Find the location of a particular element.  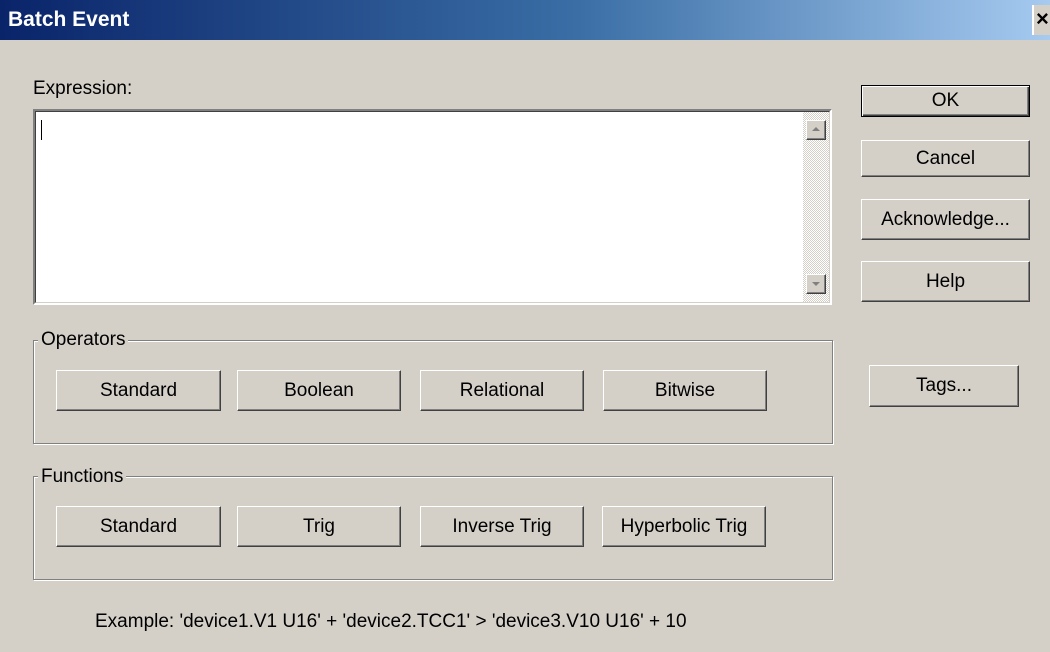

operator-boolean-button: Boolean is located at coordinates (319, 390).